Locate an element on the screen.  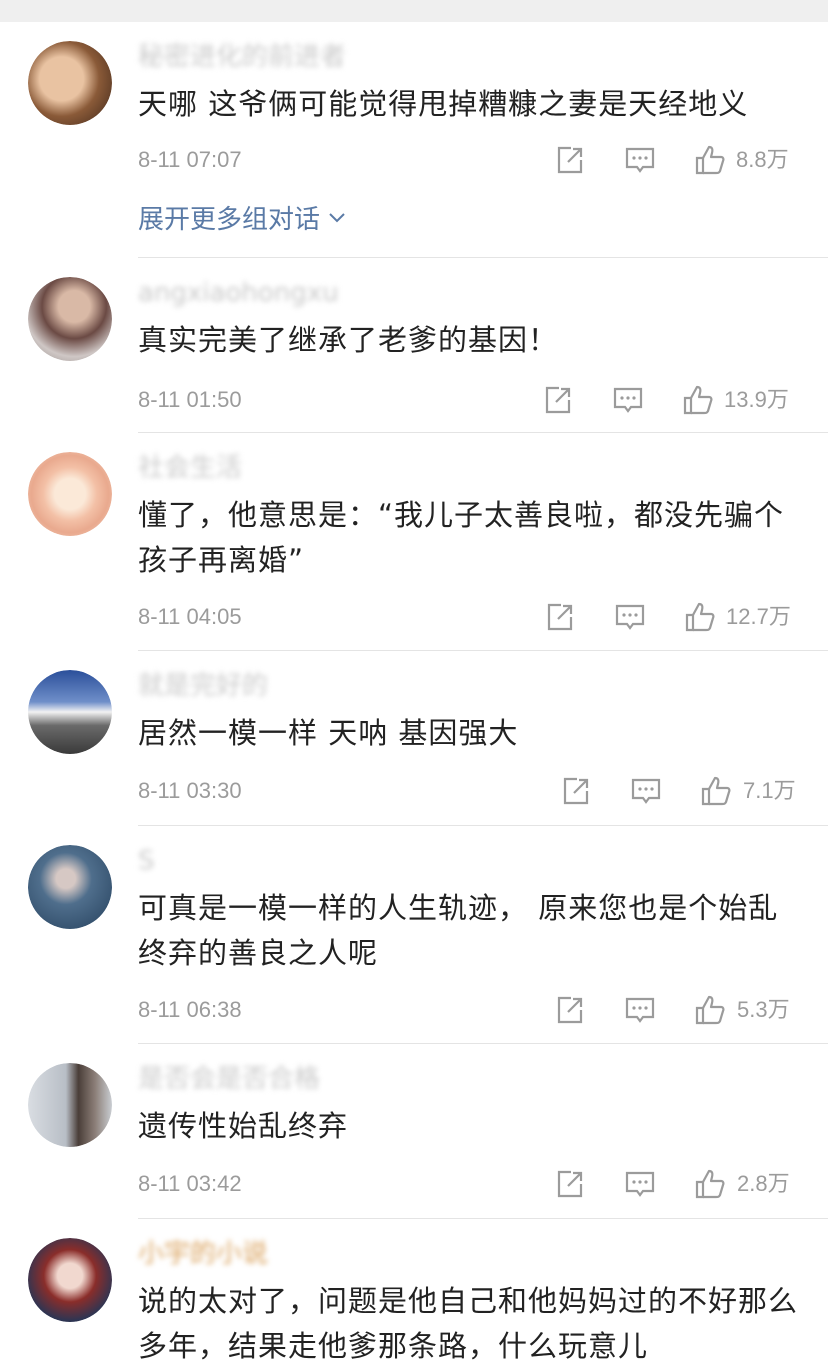
comment-meta: 8-11 03:30 7.1万 is located at coordinates (414, 791).